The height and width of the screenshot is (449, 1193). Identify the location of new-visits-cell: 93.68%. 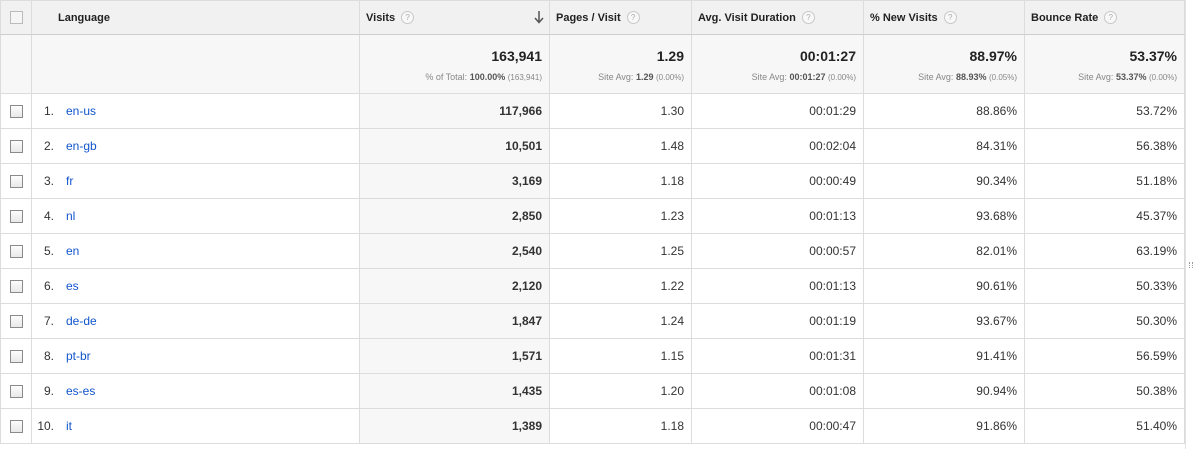
(944, 216).